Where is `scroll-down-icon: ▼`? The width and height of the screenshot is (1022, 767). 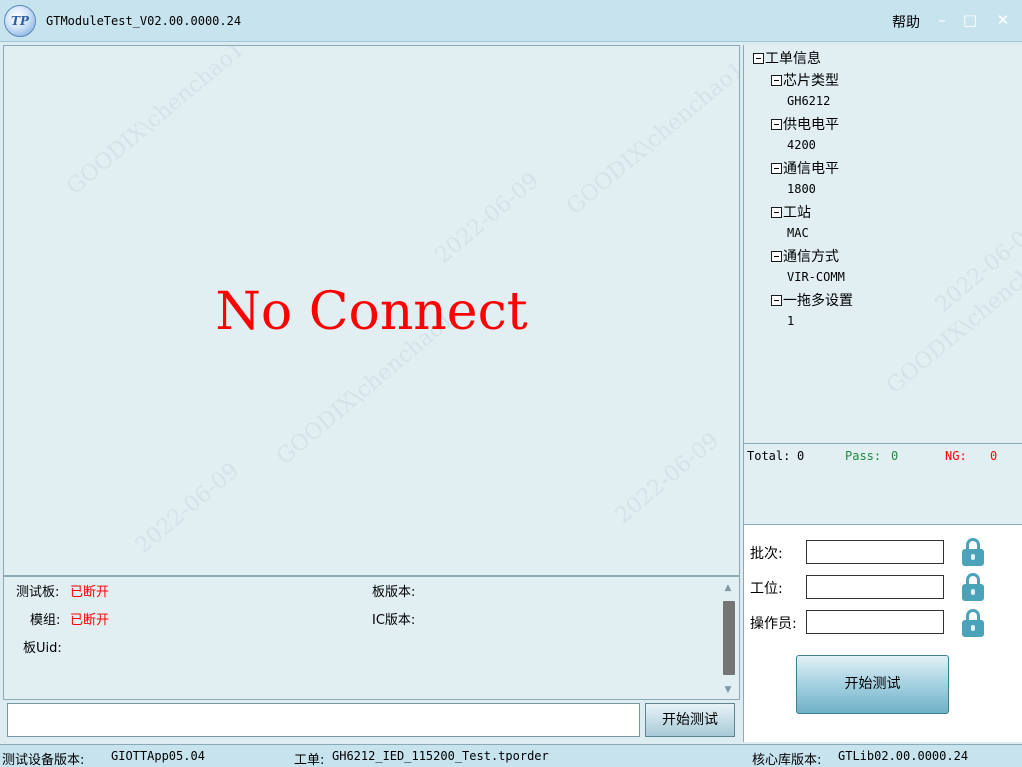 scroll-down-icon: ▼ is located at coordinates (728, 690).